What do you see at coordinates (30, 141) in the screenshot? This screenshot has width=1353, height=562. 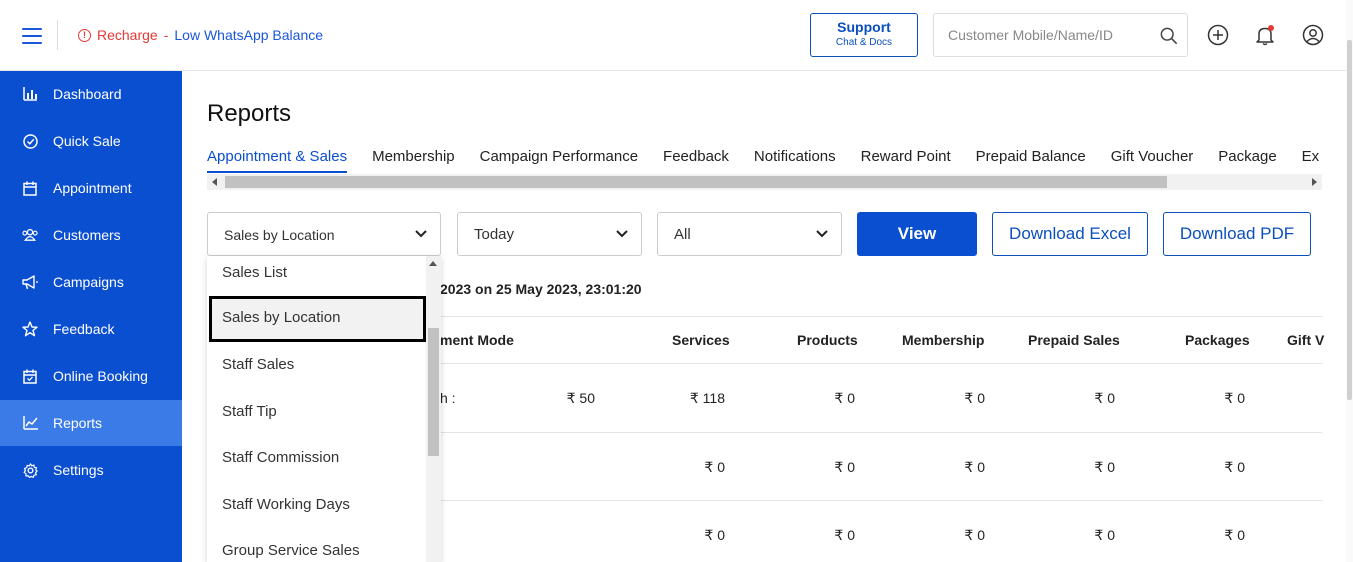 I see `check-circle-icon` at bounding box center [30, 141].